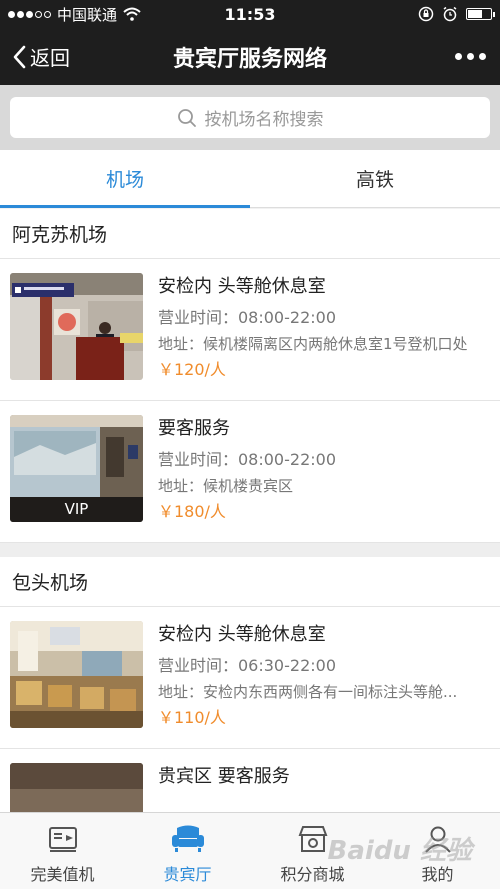  I want to click on price: ￥110/人, so click(192, 717).